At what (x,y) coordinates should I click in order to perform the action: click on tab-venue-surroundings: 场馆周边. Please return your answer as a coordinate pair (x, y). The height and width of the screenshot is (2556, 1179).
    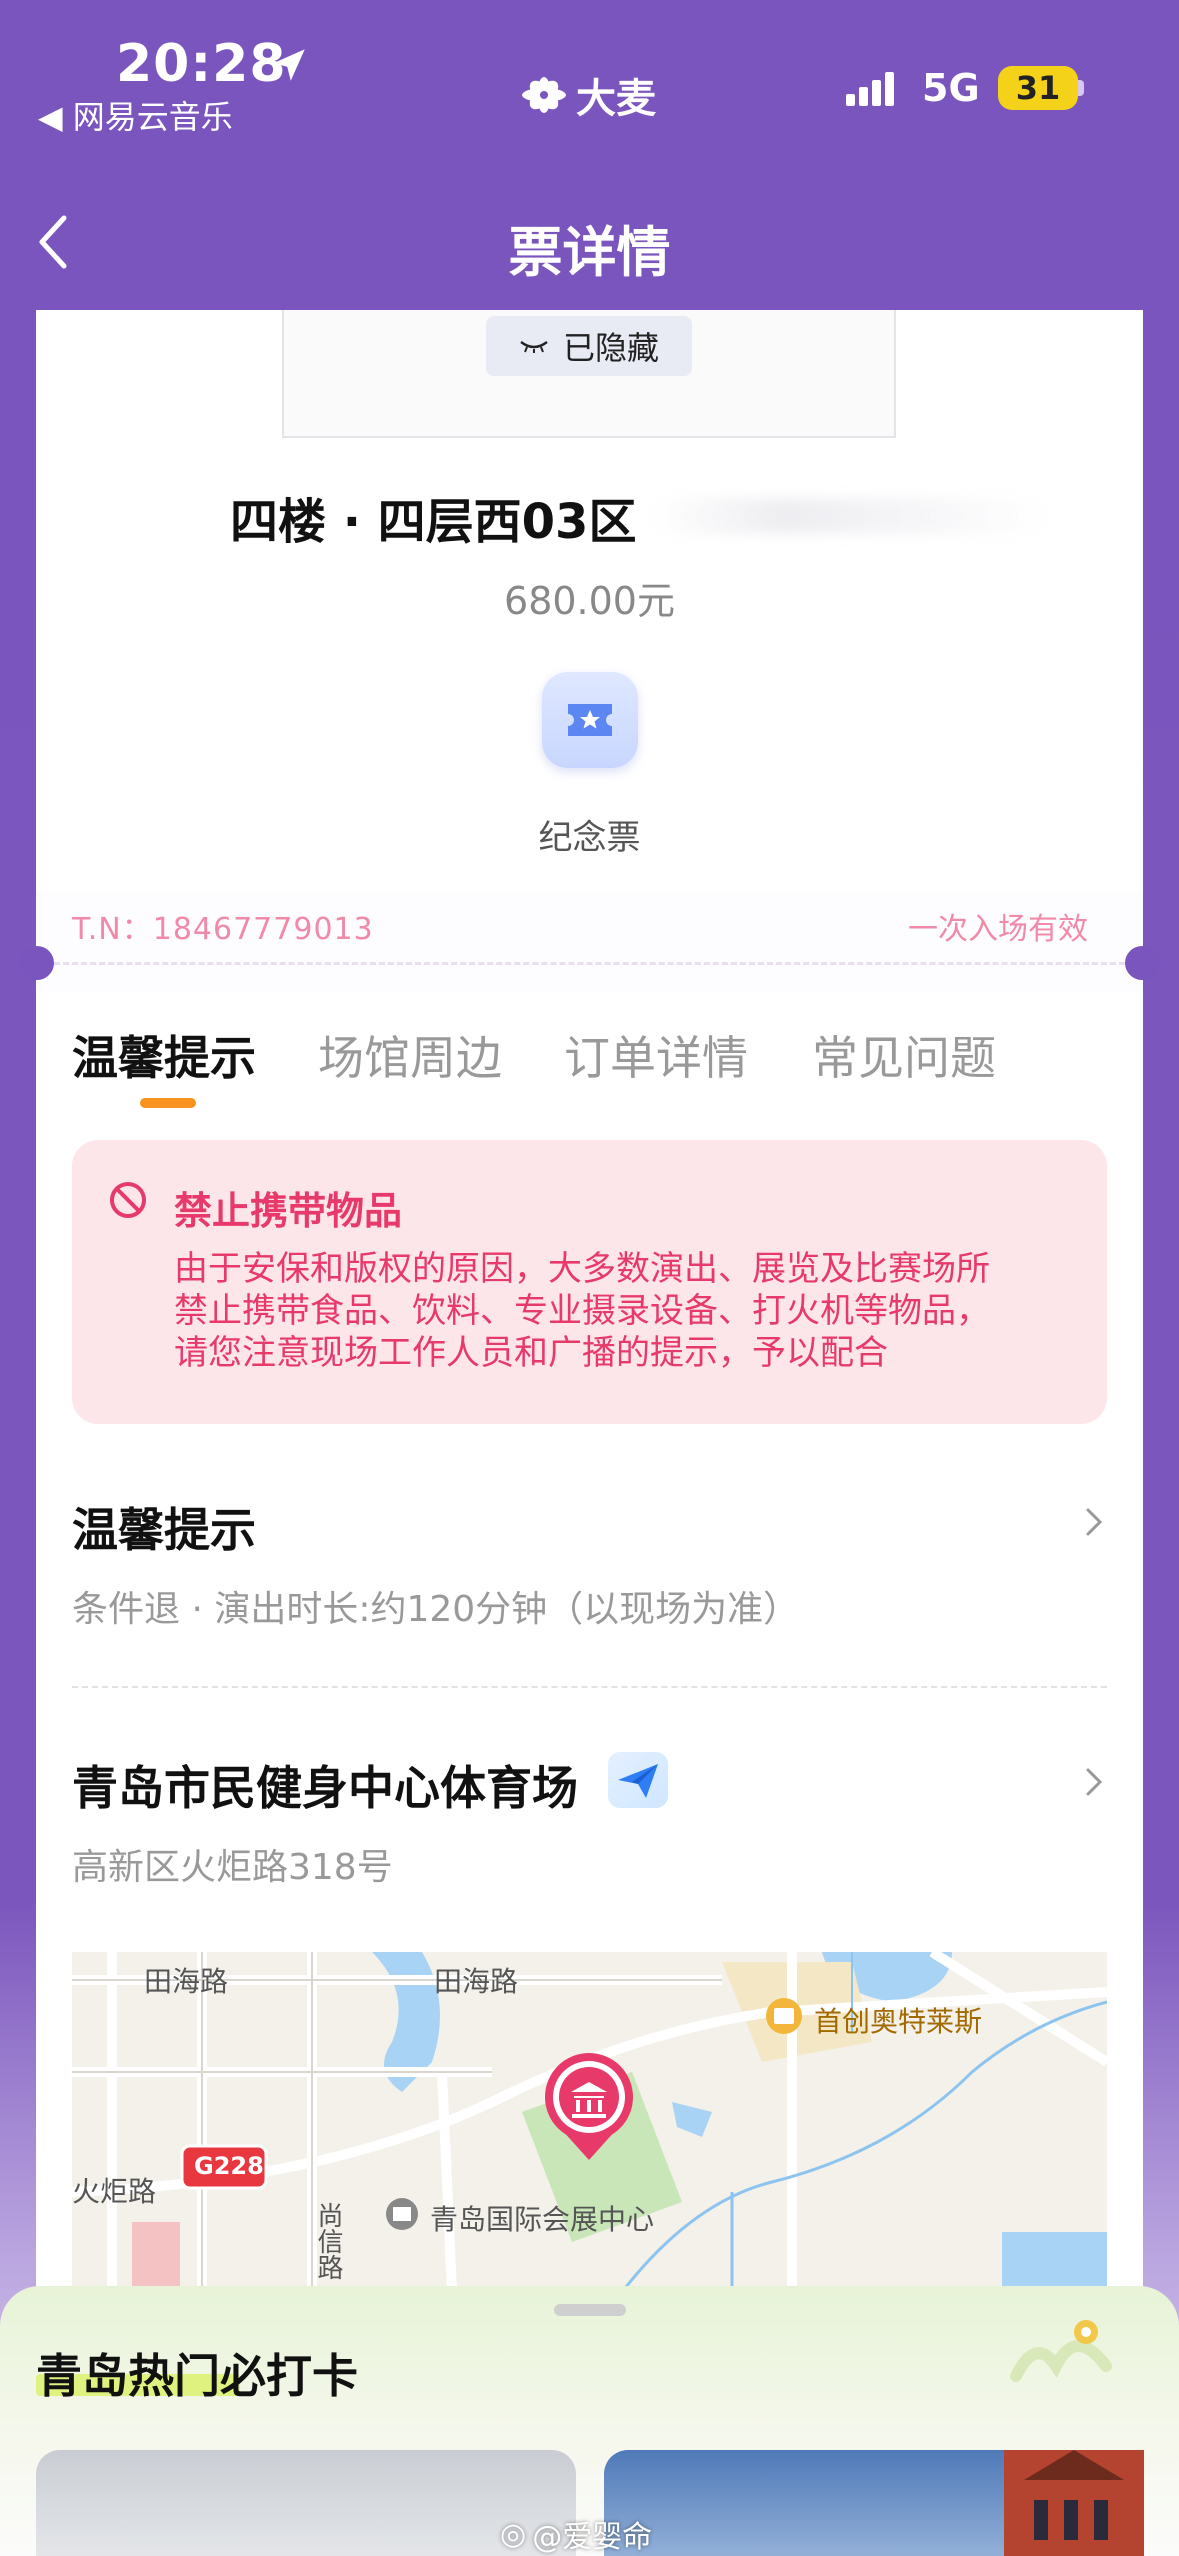
    Looking at the image, I should click on (410, 1055).